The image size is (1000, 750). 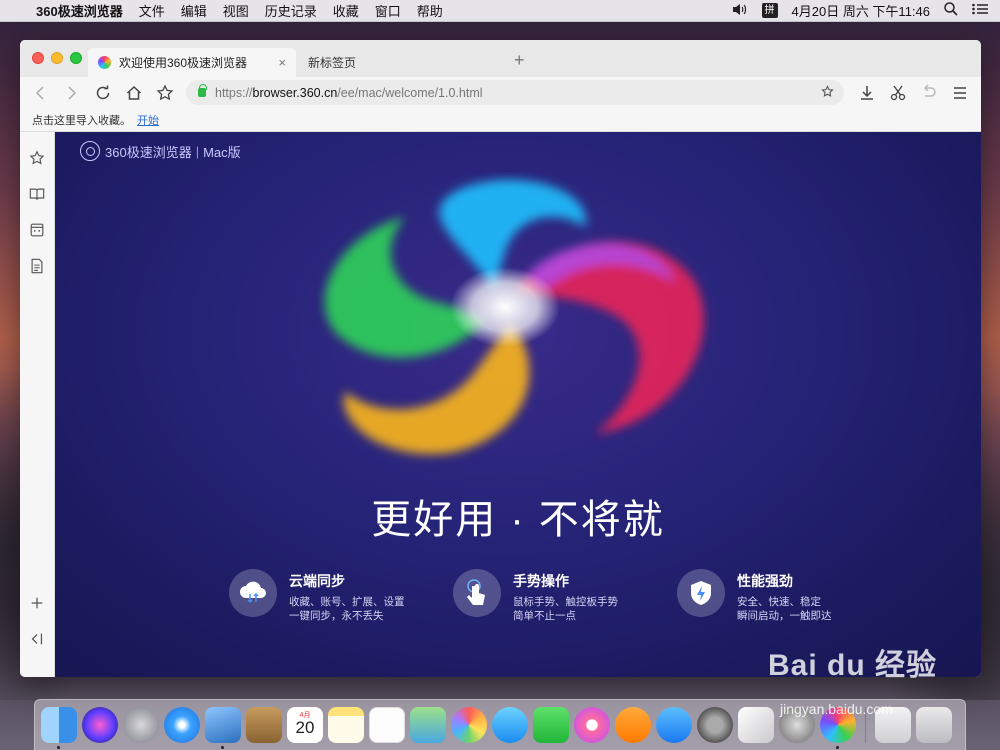 I want to click on collapse-sidebar-icon, so click(x=37, y=639).